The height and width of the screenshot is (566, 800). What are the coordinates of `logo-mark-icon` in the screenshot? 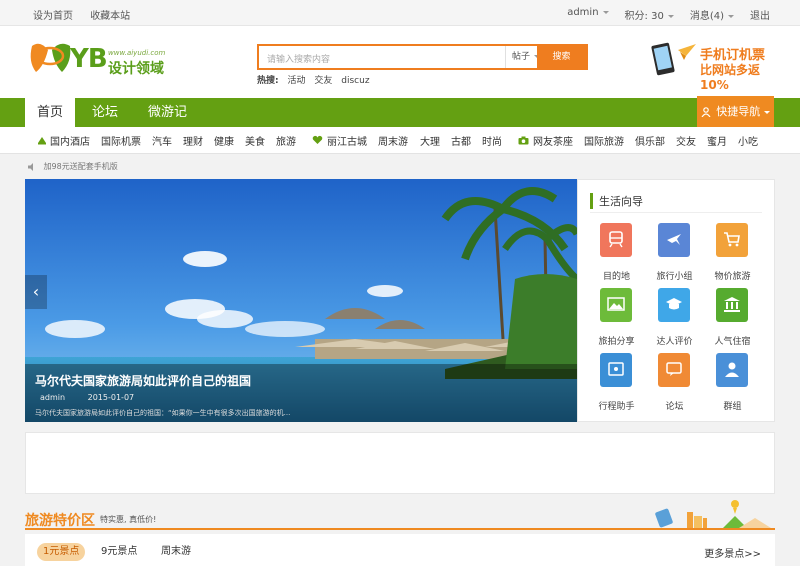 It's located at (50, 57).